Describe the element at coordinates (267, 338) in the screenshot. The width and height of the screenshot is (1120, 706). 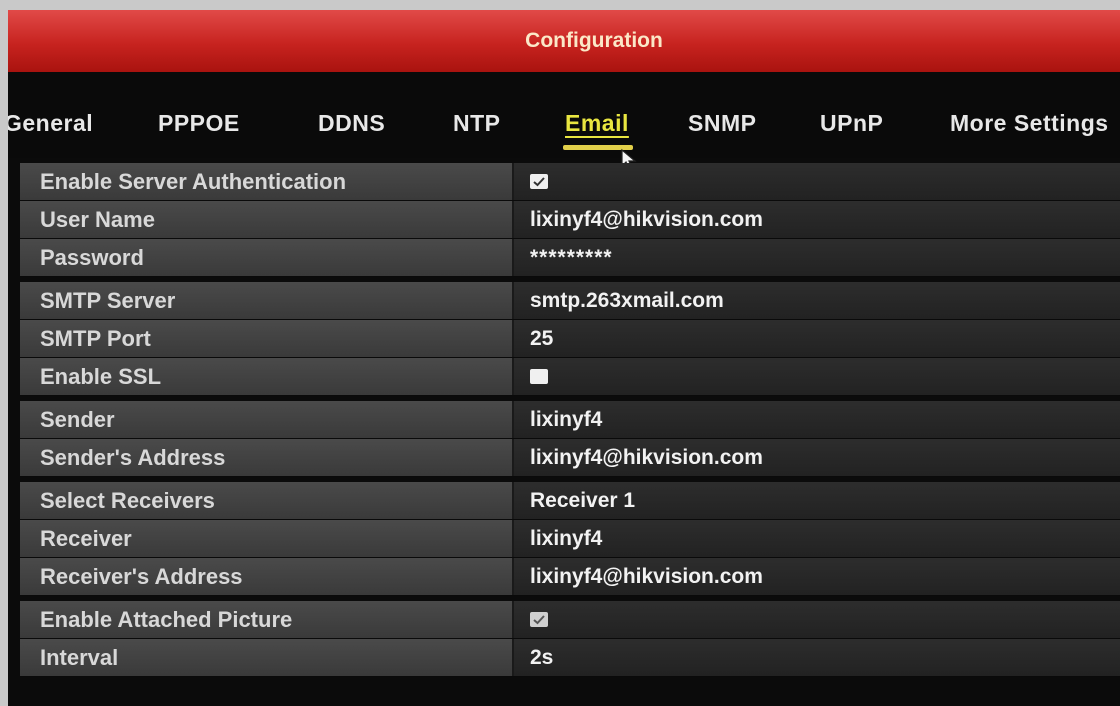
I see `smtp-port-label: SMTP Port` at that location.